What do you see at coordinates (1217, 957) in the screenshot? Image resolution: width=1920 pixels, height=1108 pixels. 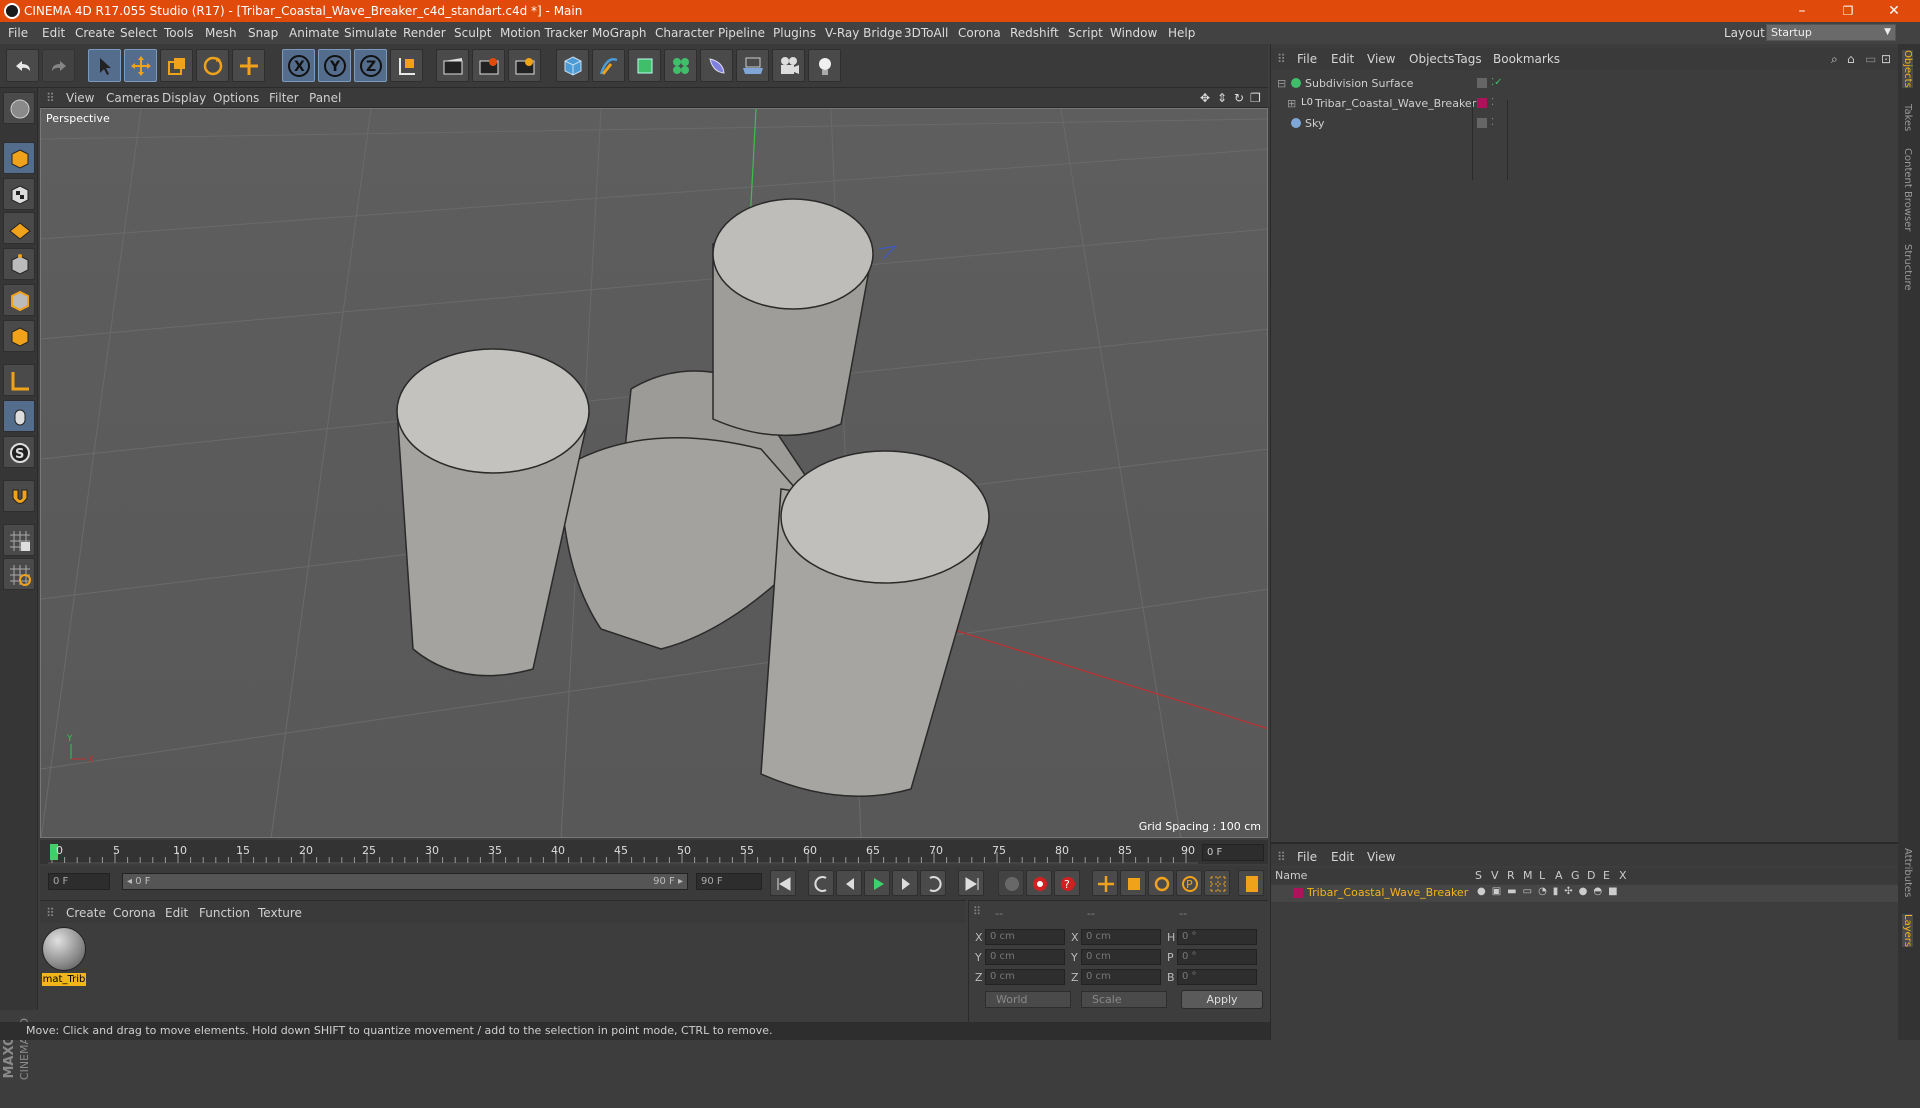 I see `rot-p-field: 0 °` at bounding box center [1217, 957].